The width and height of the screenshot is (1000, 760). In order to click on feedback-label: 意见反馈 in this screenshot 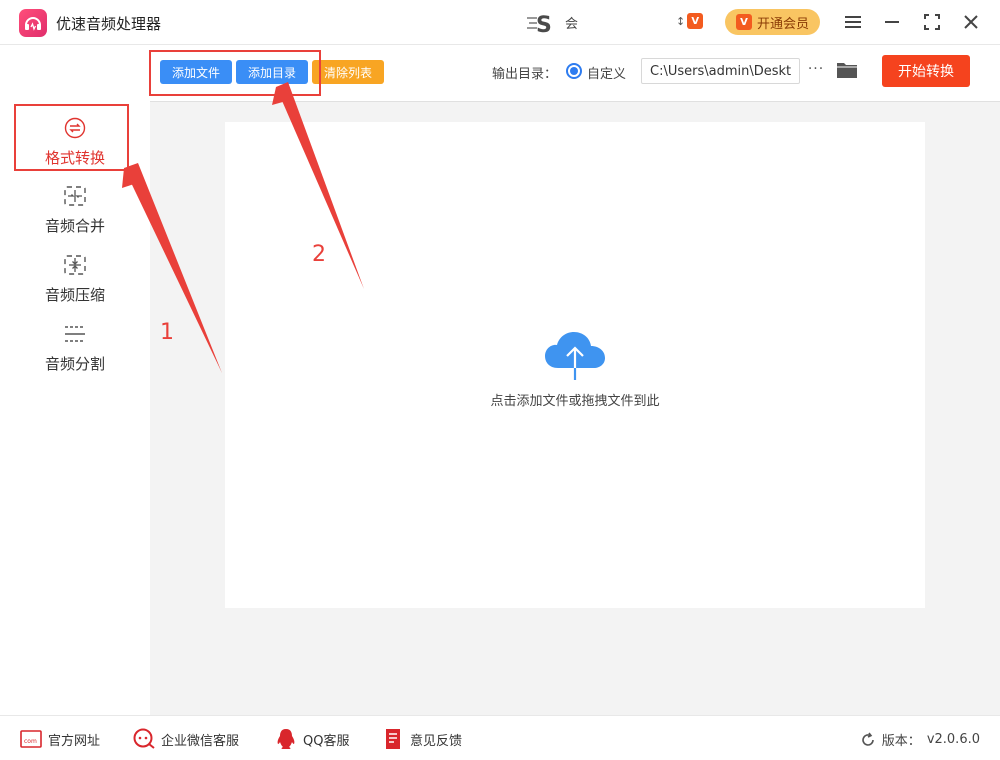, I will do `click(436, 741)`.